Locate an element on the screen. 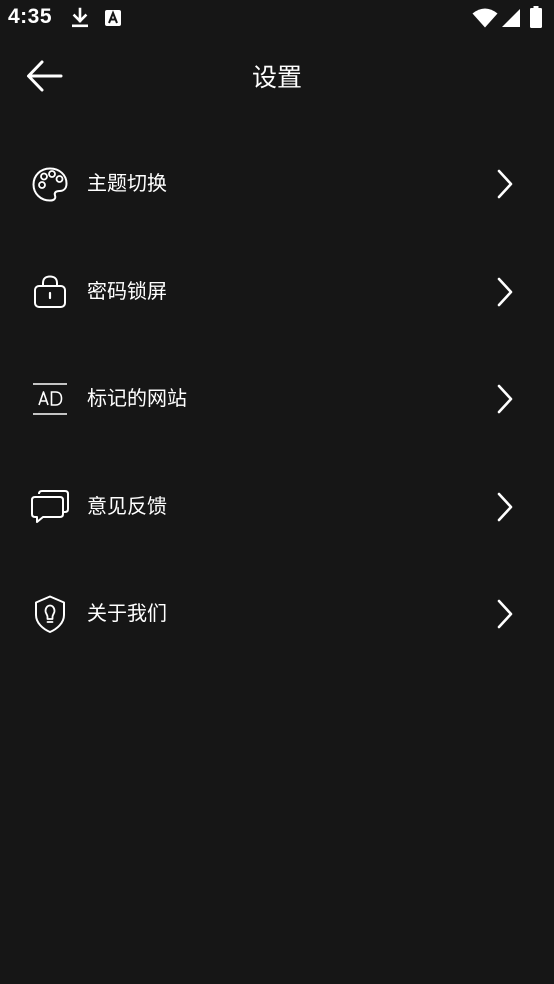 Image resolution: width=554 pixels, height=984 pixels. menu-item-label: 密码锁屏 is located at coordinates (127, 290).